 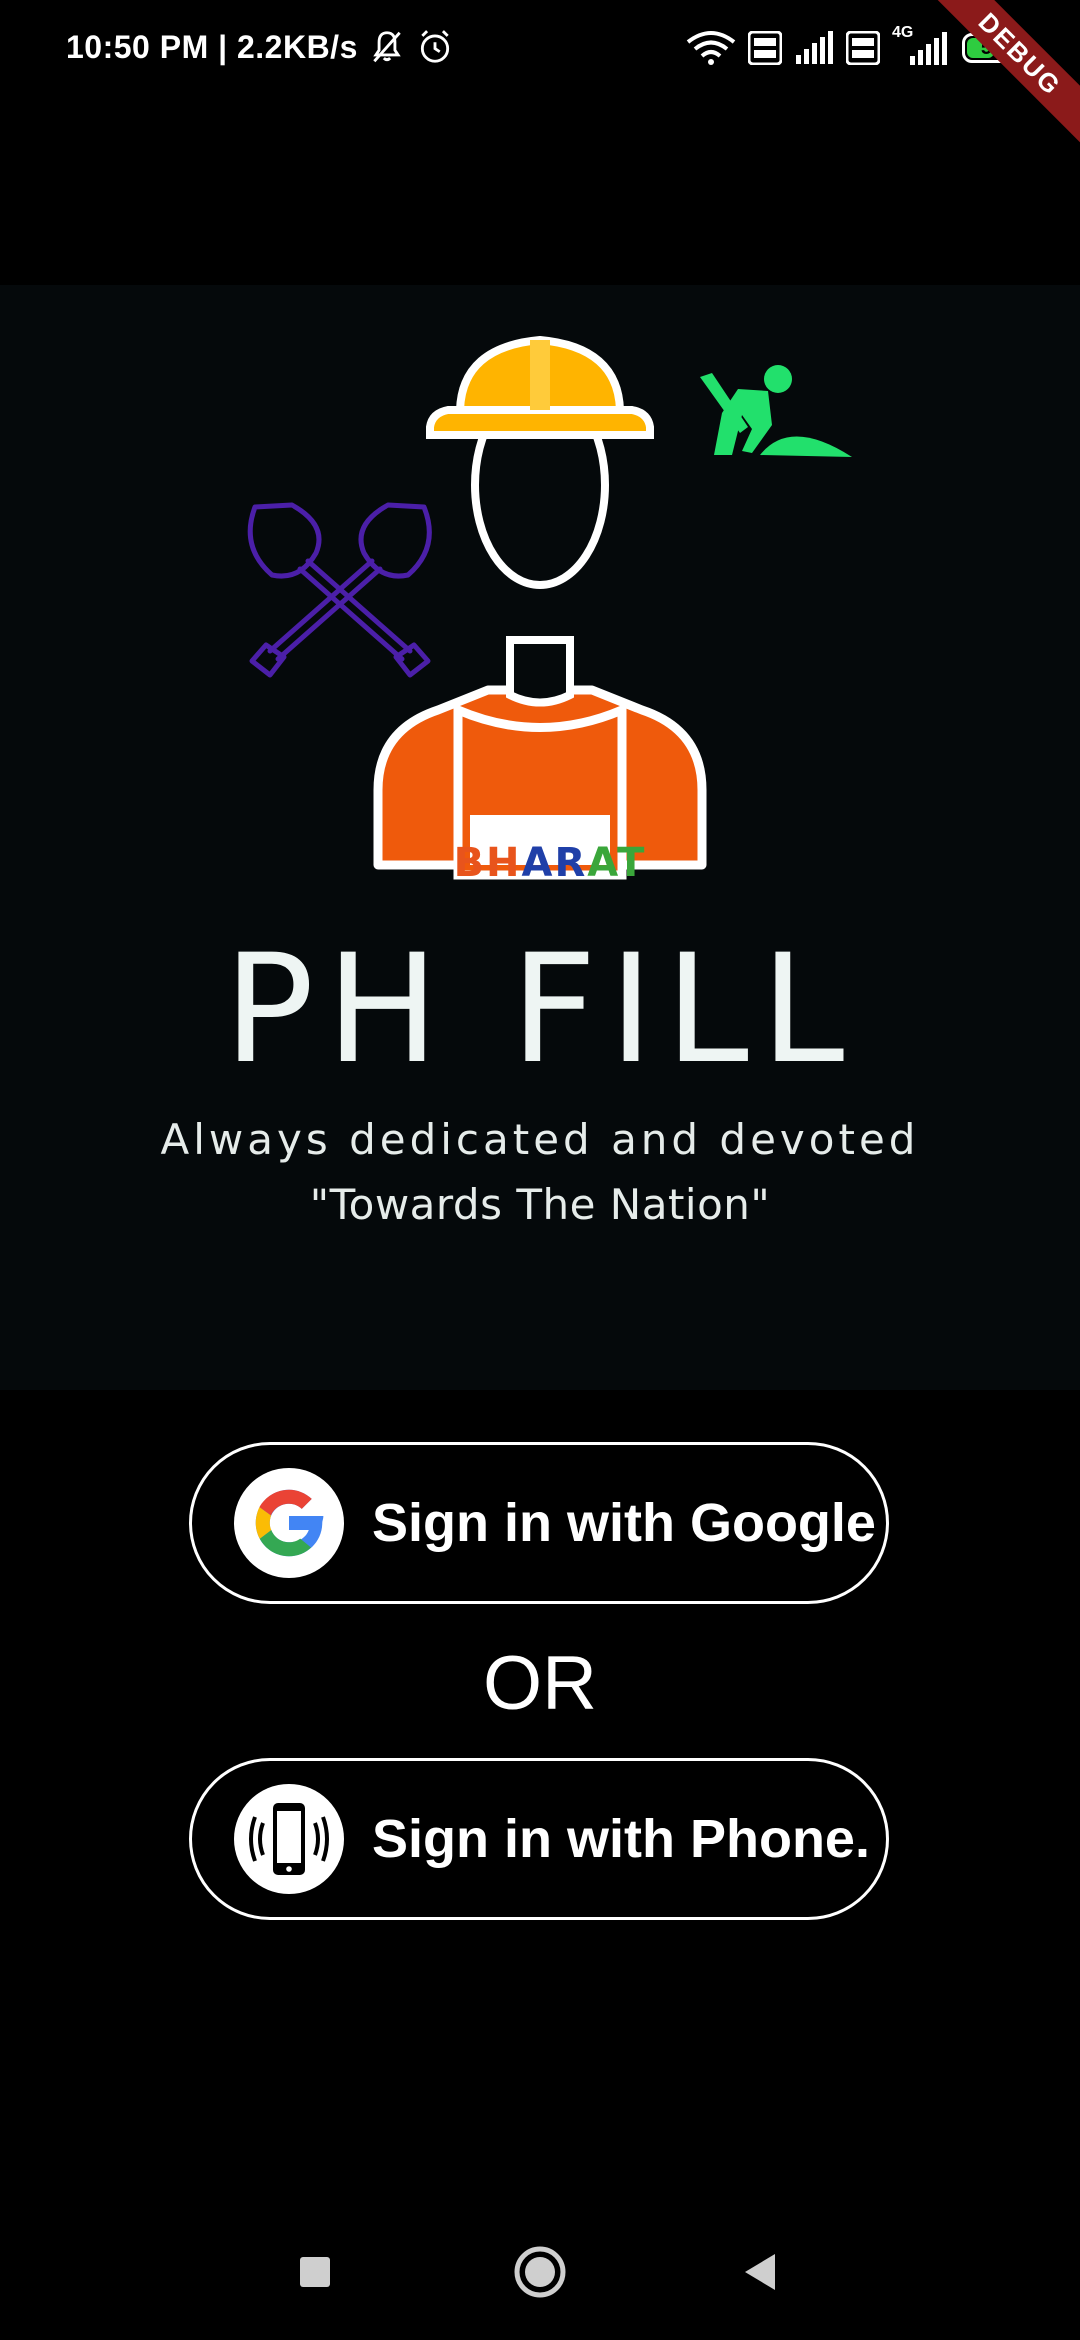 I want to click on worker-figure-icon, so click(x=540, y=607).